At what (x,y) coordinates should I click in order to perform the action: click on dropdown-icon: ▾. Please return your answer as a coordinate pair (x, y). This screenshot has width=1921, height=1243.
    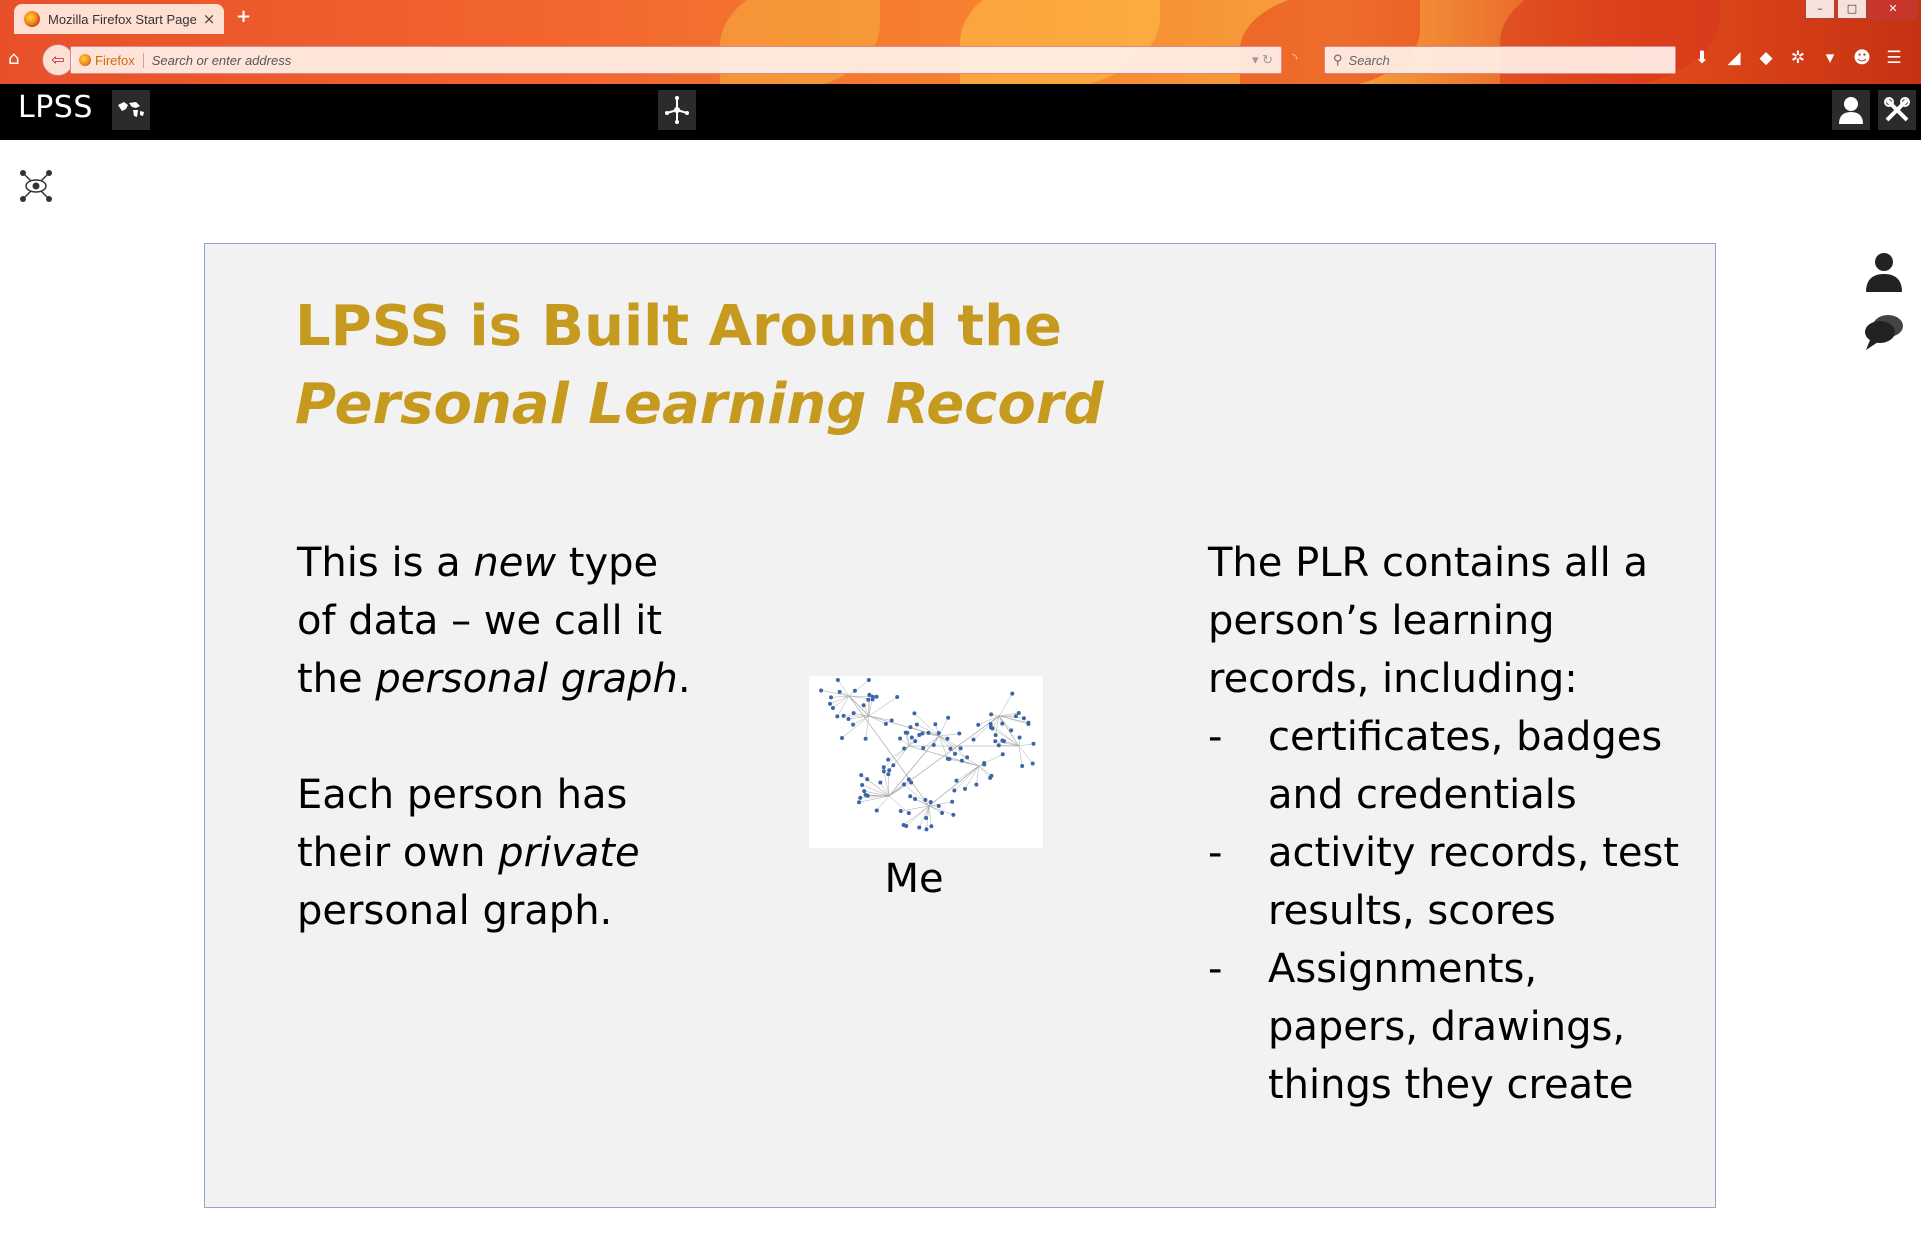
    Looking at the image, I should click on (1830, 58).